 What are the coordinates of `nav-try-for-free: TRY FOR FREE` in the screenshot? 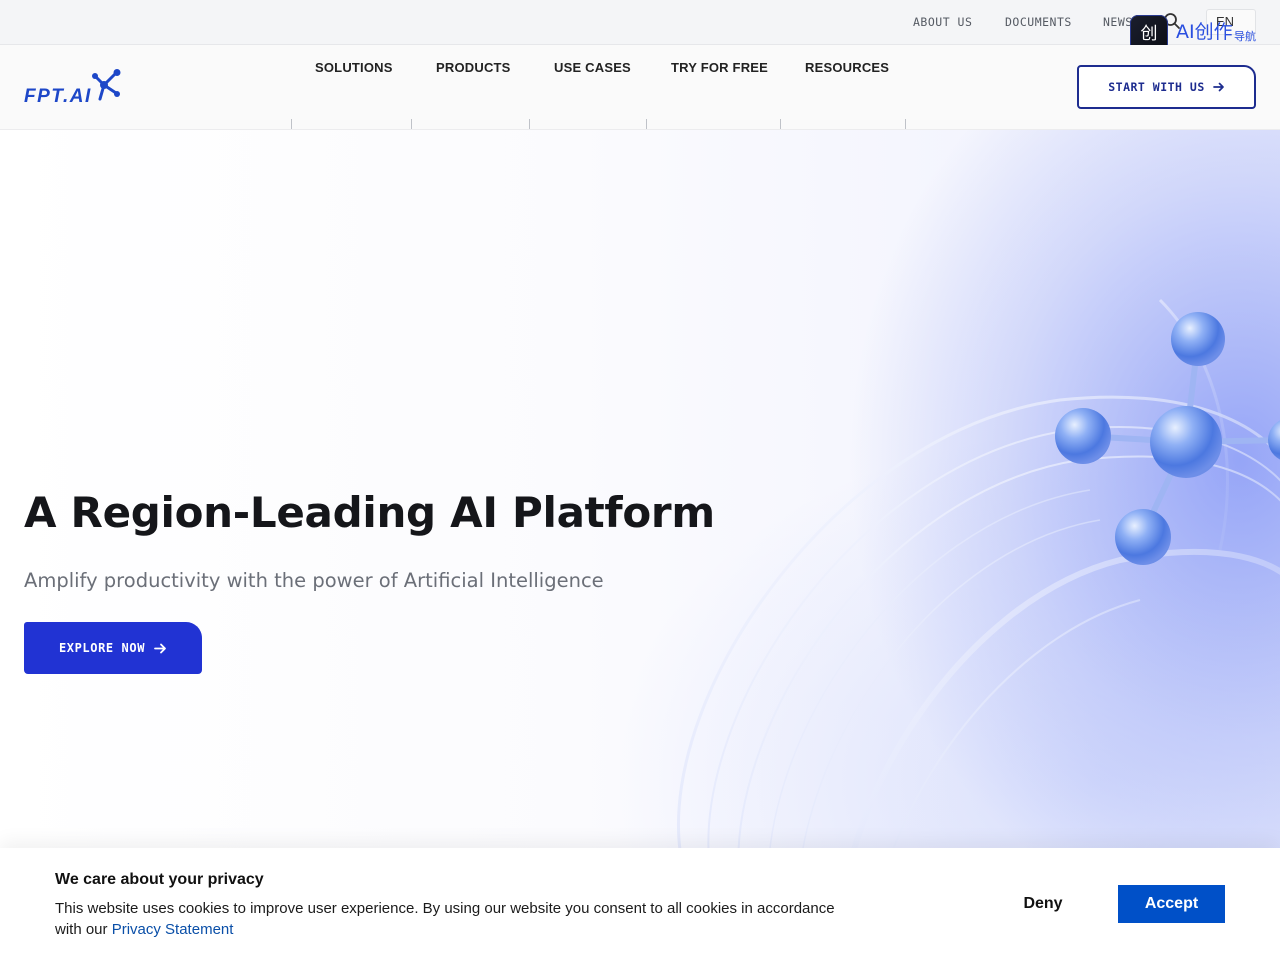 It's located at (719, 67).